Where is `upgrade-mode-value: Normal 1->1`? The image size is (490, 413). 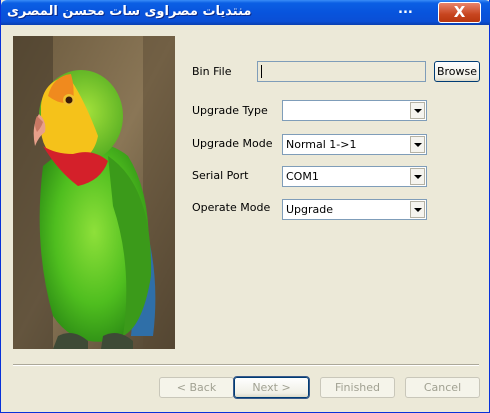
upgrade-mode-value: Normal 1->1 is located at coordinates (321, 144).